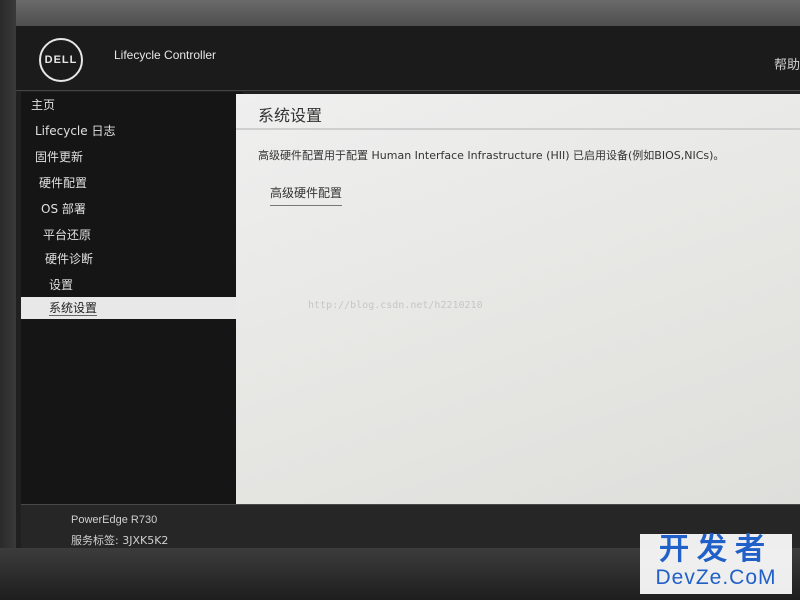 The height and width of the screenshot is (600, 800). What do you see at coordinates (716, 577) in the screenshot?
I see `site-watermark-en: DevZe.CoM` at bounding box center [716, 577].